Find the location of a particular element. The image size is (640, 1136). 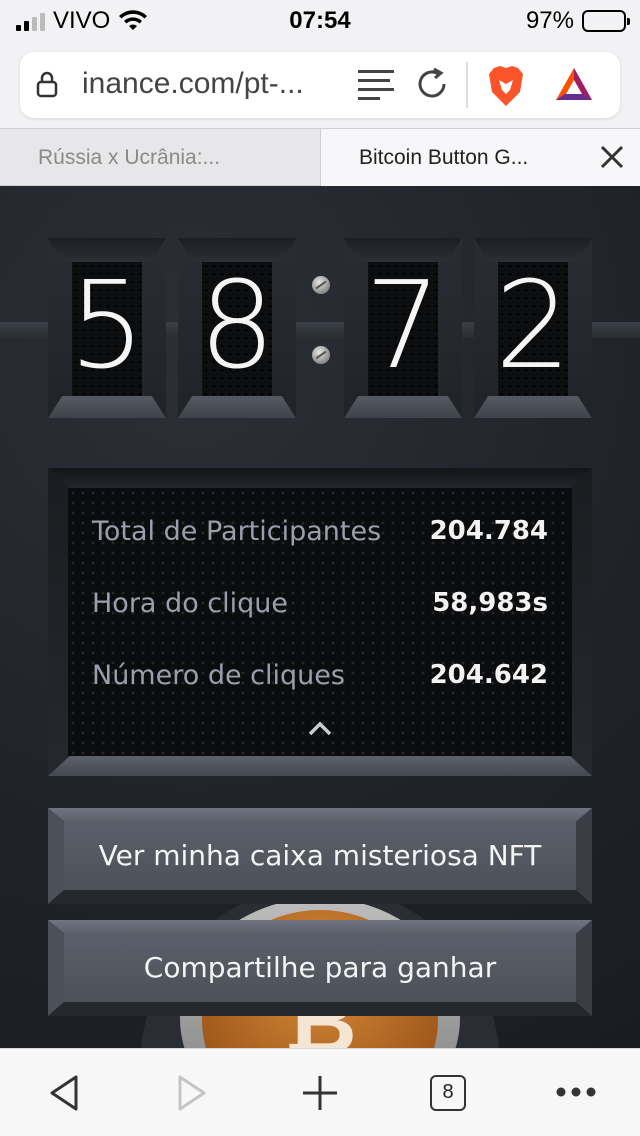

button-label: Ver minha caixa misteriosa NFT is located at coordinates (320, 855).